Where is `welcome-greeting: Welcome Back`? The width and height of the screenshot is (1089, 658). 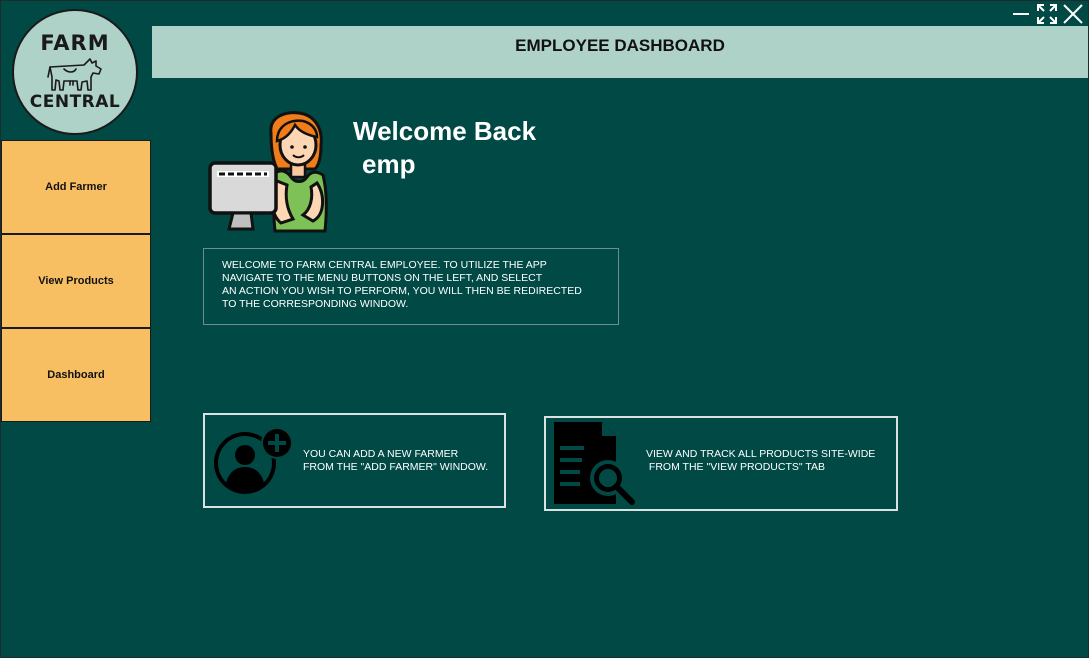 welcome-greeting: Welcome Back is located at coordinates (445, 131).